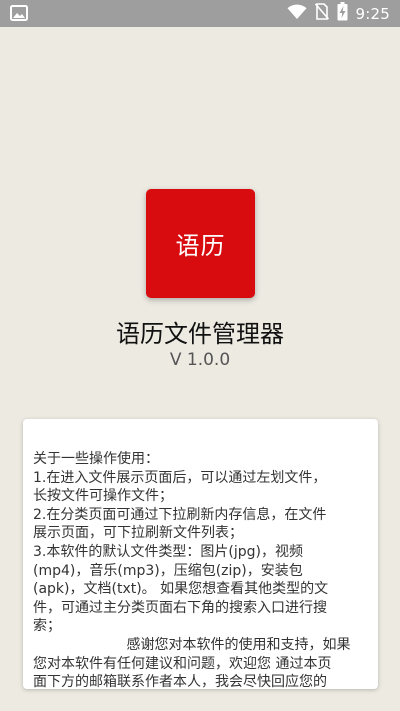  I want to click on app-icon-label: 语历, so click(200, 246).